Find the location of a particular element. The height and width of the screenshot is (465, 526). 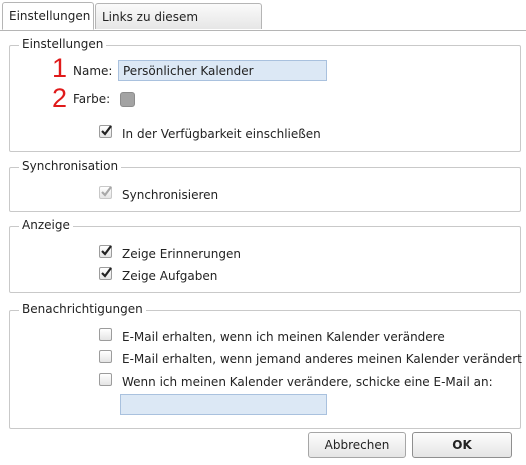

tasks-label: Zeige Aufgaben is located at coordinates (170, 276).